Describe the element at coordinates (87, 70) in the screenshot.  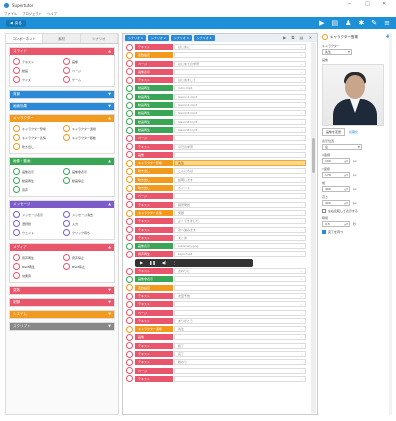
I see `component-item: ページ` at that location.